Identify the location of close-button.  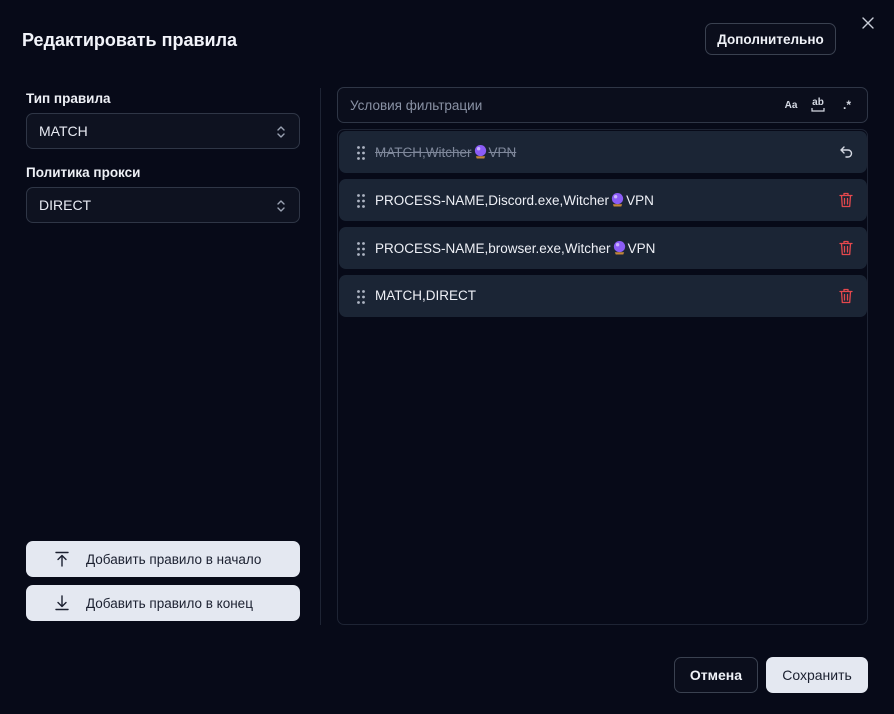
(868, 23).